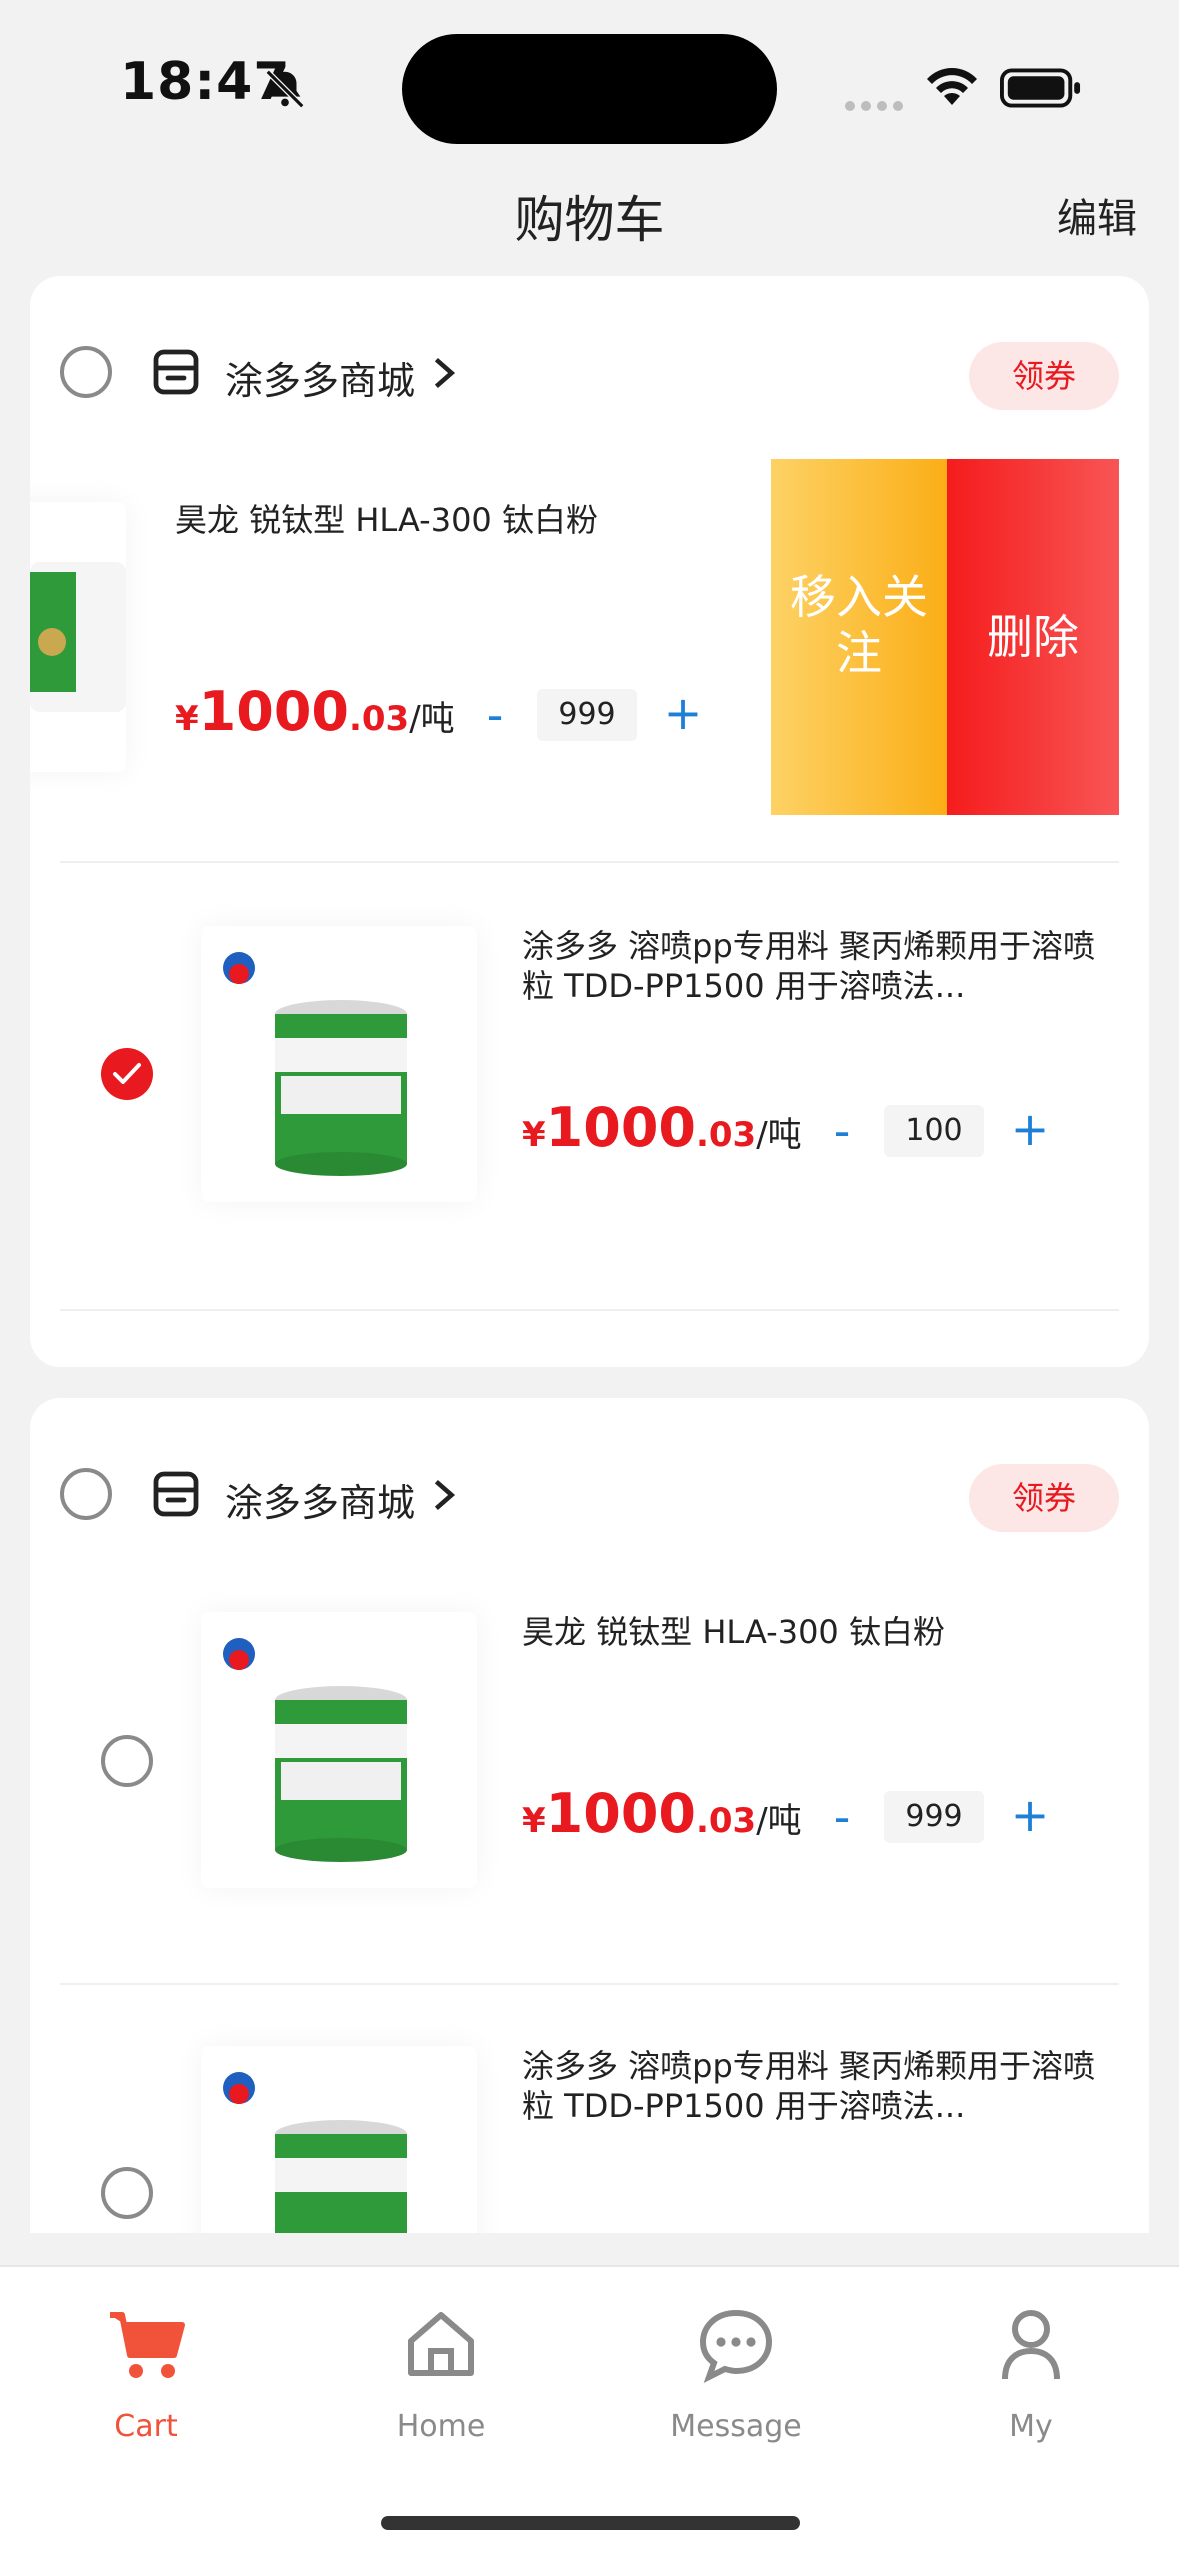 The width and height of the screenshot is (1179, 2556). I want to click on tab-label: Home, so click(441, 2426).